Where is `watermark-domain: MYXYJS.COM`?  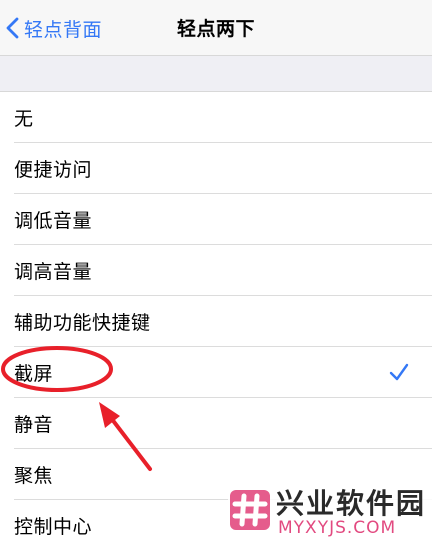 watermark-domain: MYXYJS.COM is located at coordinates (337, 528).